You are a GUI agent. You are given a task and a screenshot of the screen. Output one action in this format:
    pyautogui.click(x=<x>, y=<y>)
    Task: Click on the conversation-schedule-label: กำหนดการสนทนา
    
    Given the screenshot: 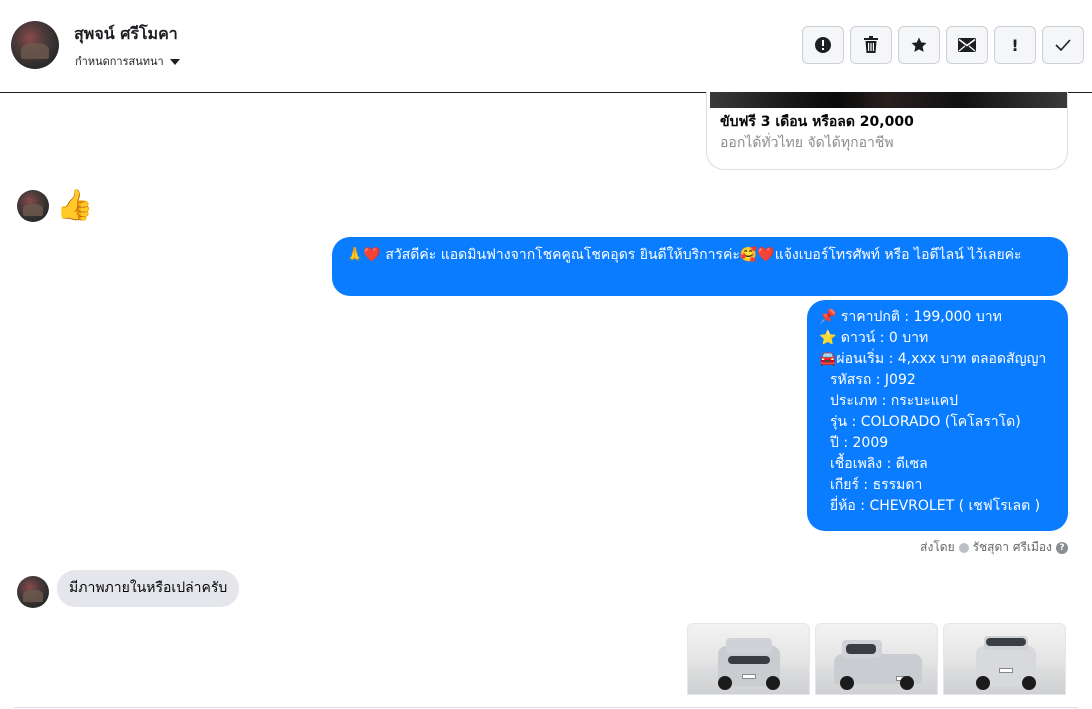 What is the action you would take?
    pyautogui.click(x=119, y=61)
    